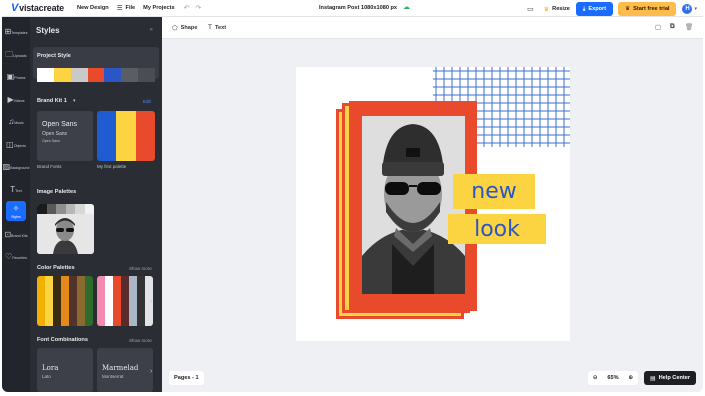 The height and width of the screenshot is (396, 705). Describe the element at coordinates (413, 205) in the screenshot. I see `portrait-photo` at that location.